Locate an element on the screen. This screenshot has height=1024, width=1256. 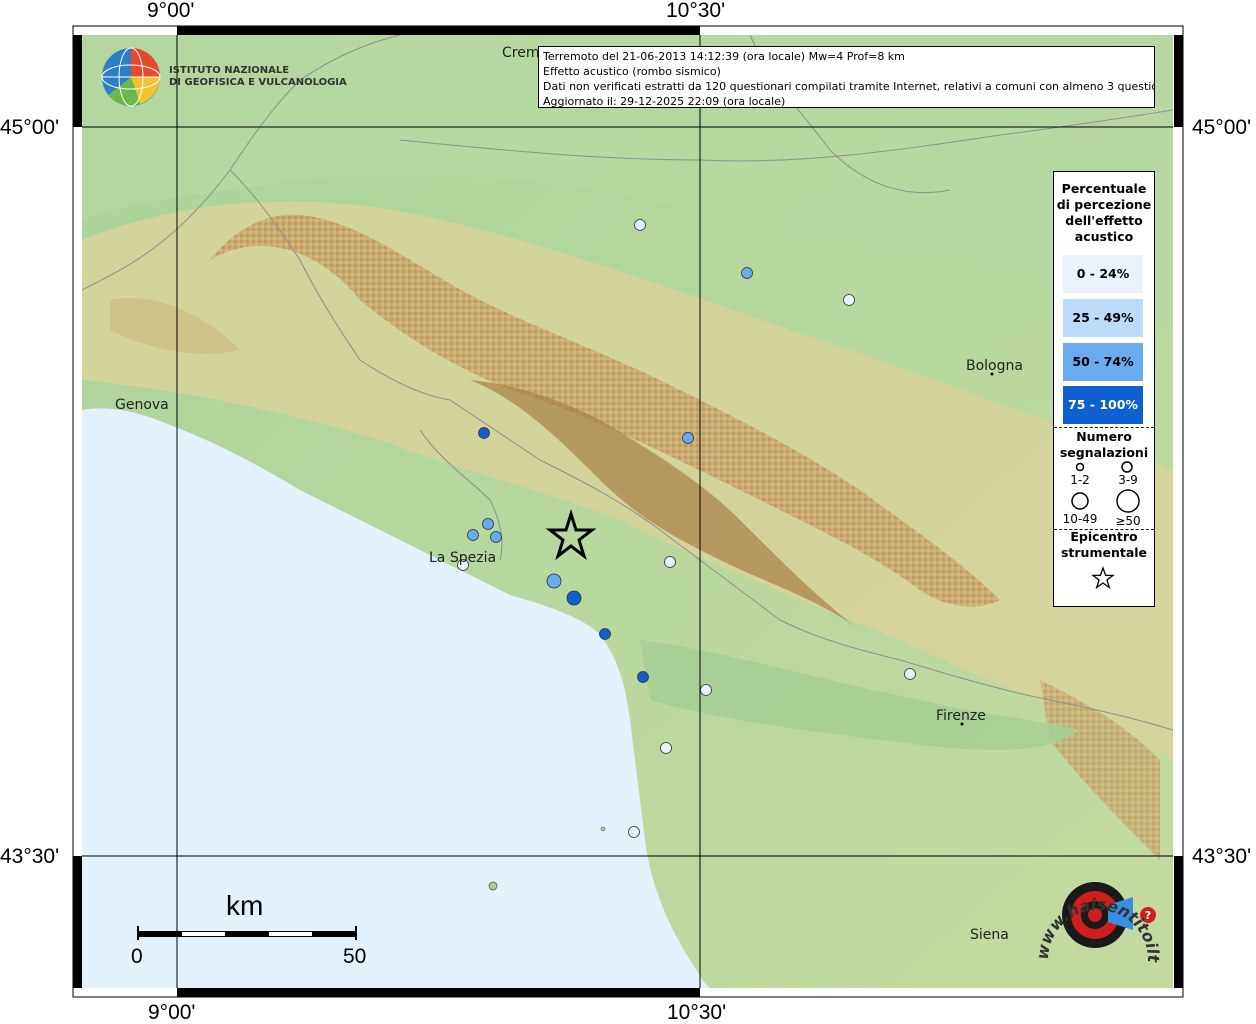
coord-right-43-30: 43°30' is located at coordinates (1222, 856).